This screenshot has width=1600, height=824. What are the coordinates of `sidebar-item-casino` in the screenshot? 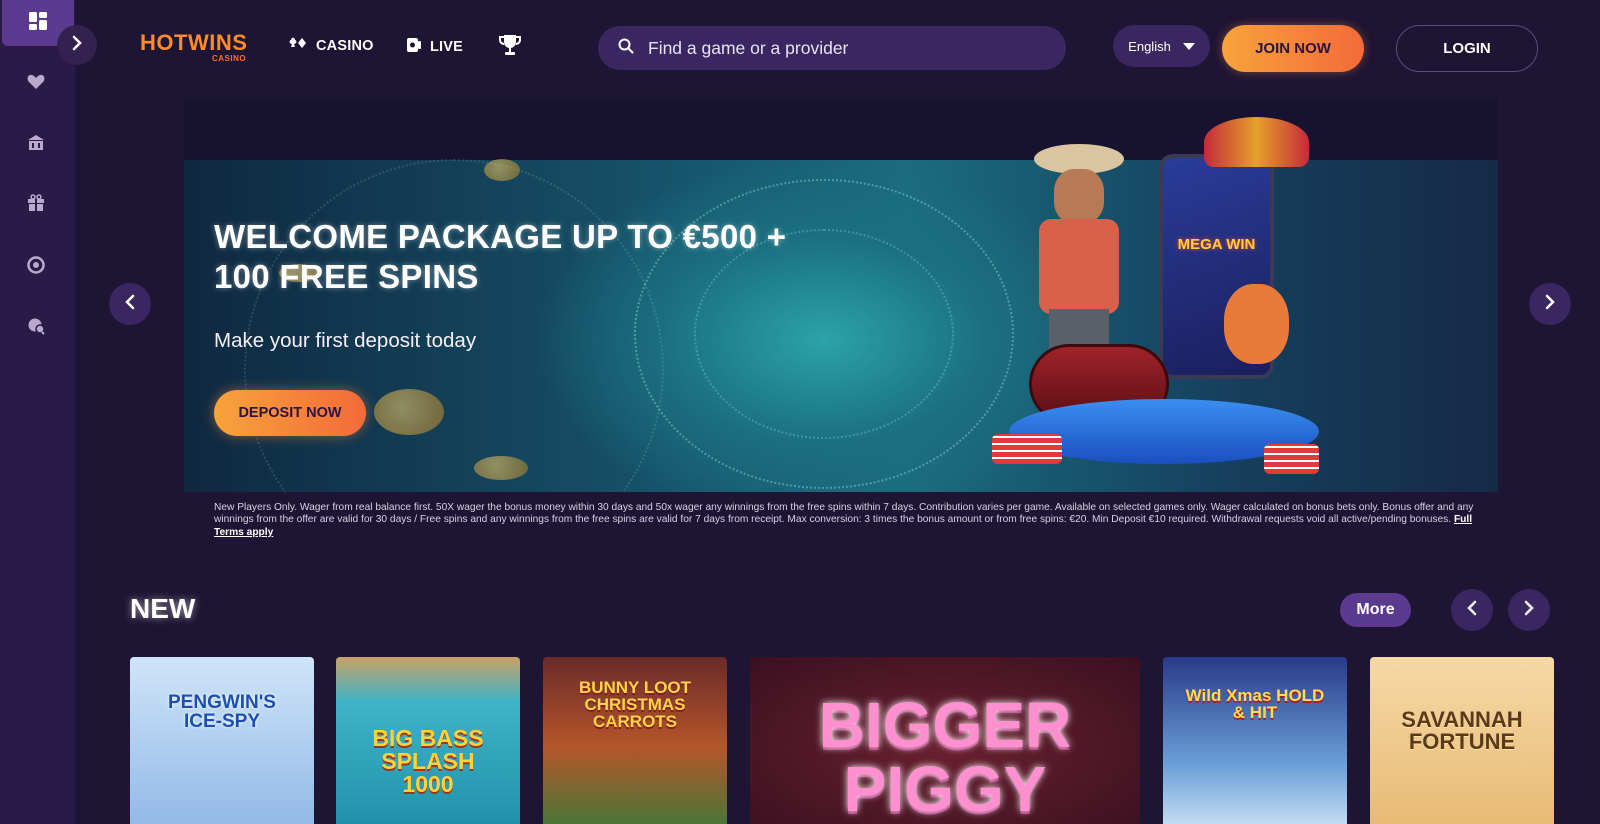 It's located at (36, 145).